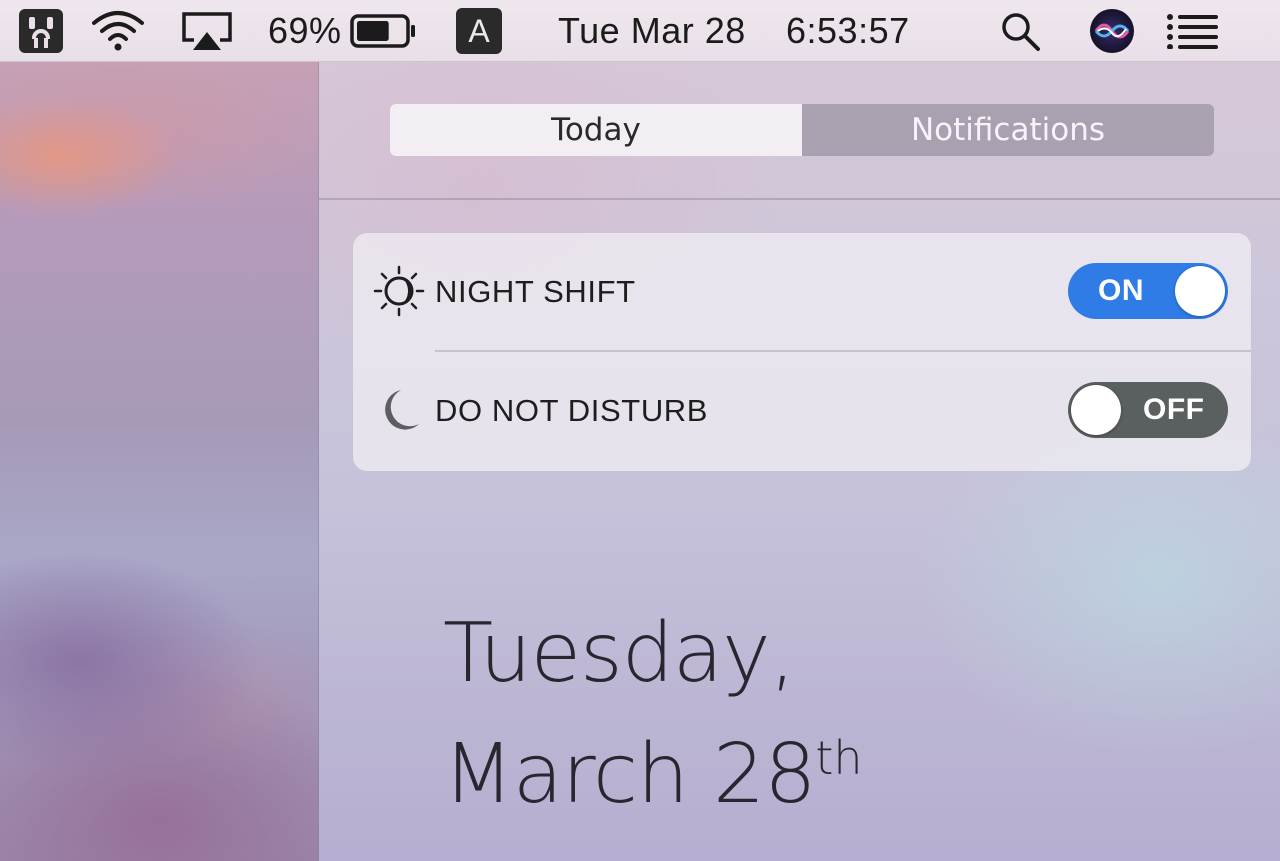 The width and height of the screenshot is (1280, 861). I want to click on date-month-day-line: March 28th, so click(653, 766).